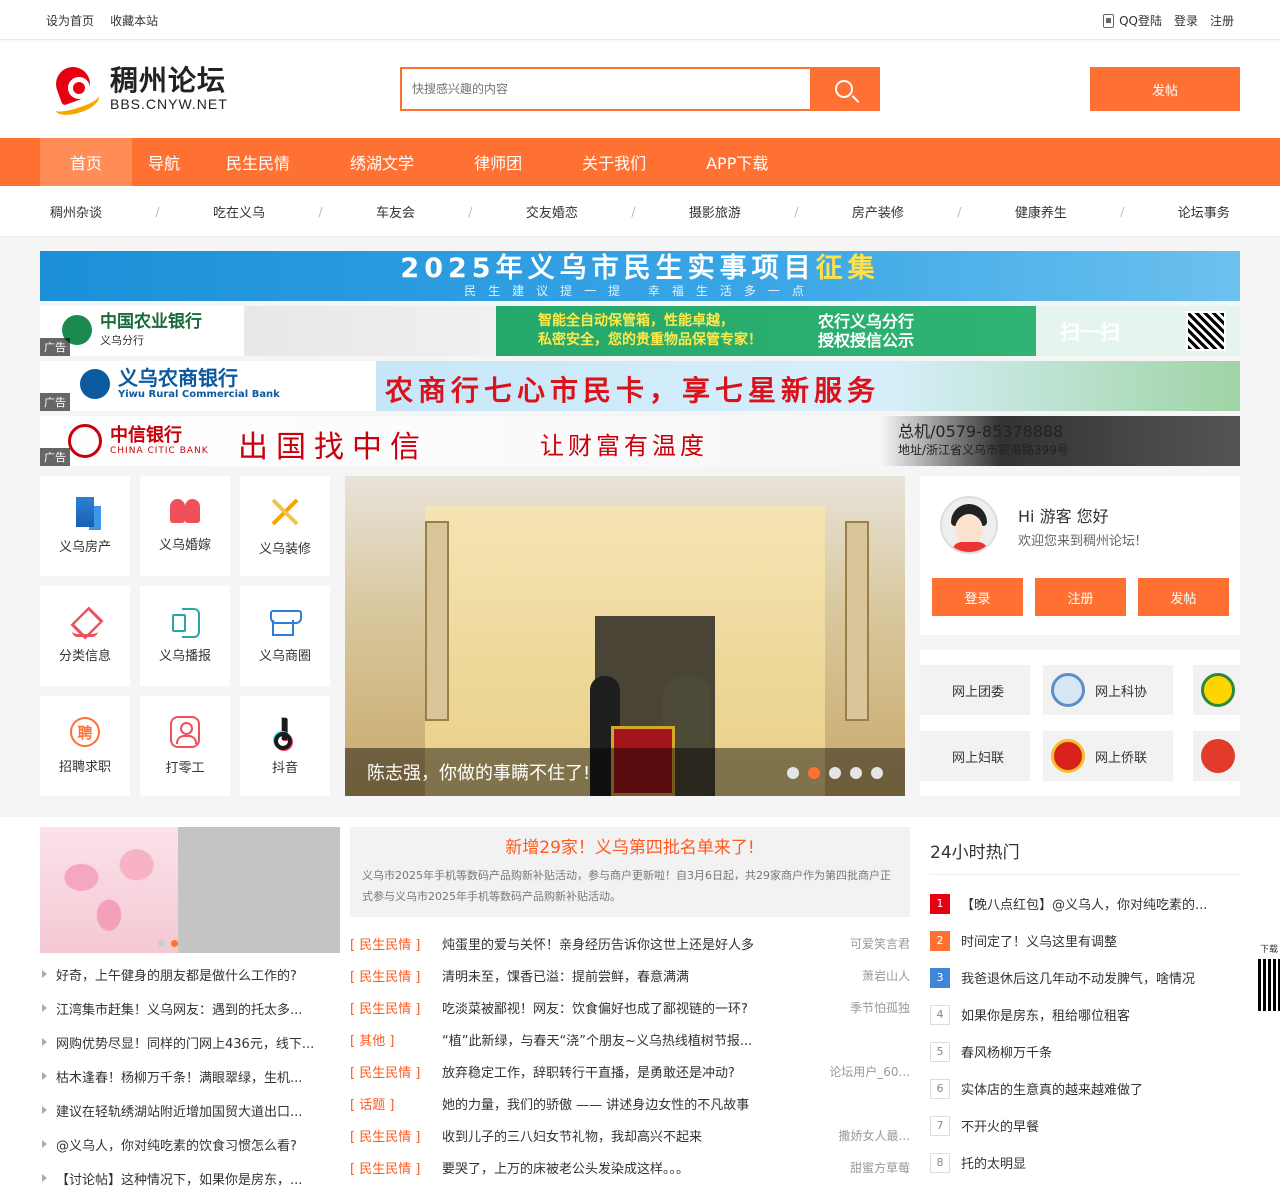 This screenshot has width=1280, height=1195. Describe the element at coordinates (1085, 1051) in the screenshot. I see `hot-item: 5 春风杨柳万千条` at that location.